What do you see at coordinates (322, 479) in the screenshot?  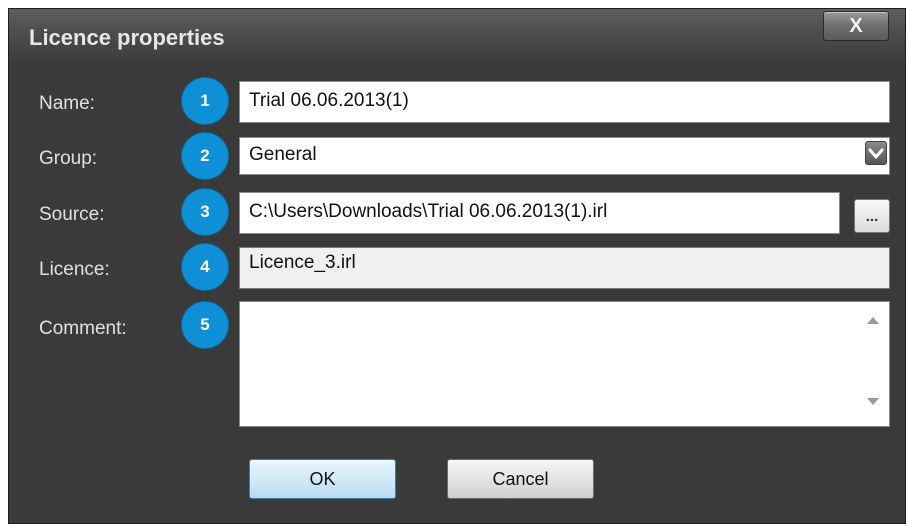 I see `ok-button: OK` at bounding box center [322, 479].